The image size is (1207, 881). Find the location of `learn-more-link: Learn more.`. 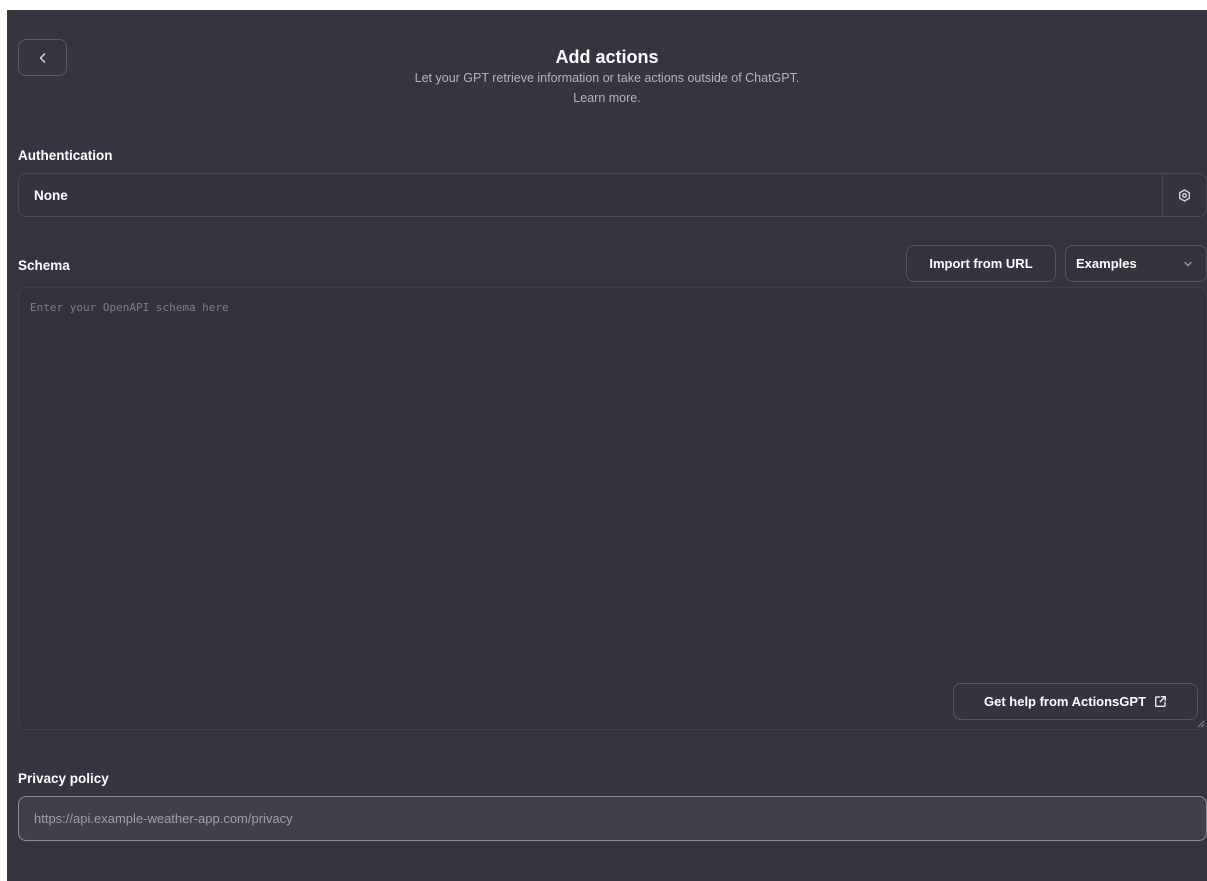

learn-more-link: Learn more. is located at coordinates (607, 98).